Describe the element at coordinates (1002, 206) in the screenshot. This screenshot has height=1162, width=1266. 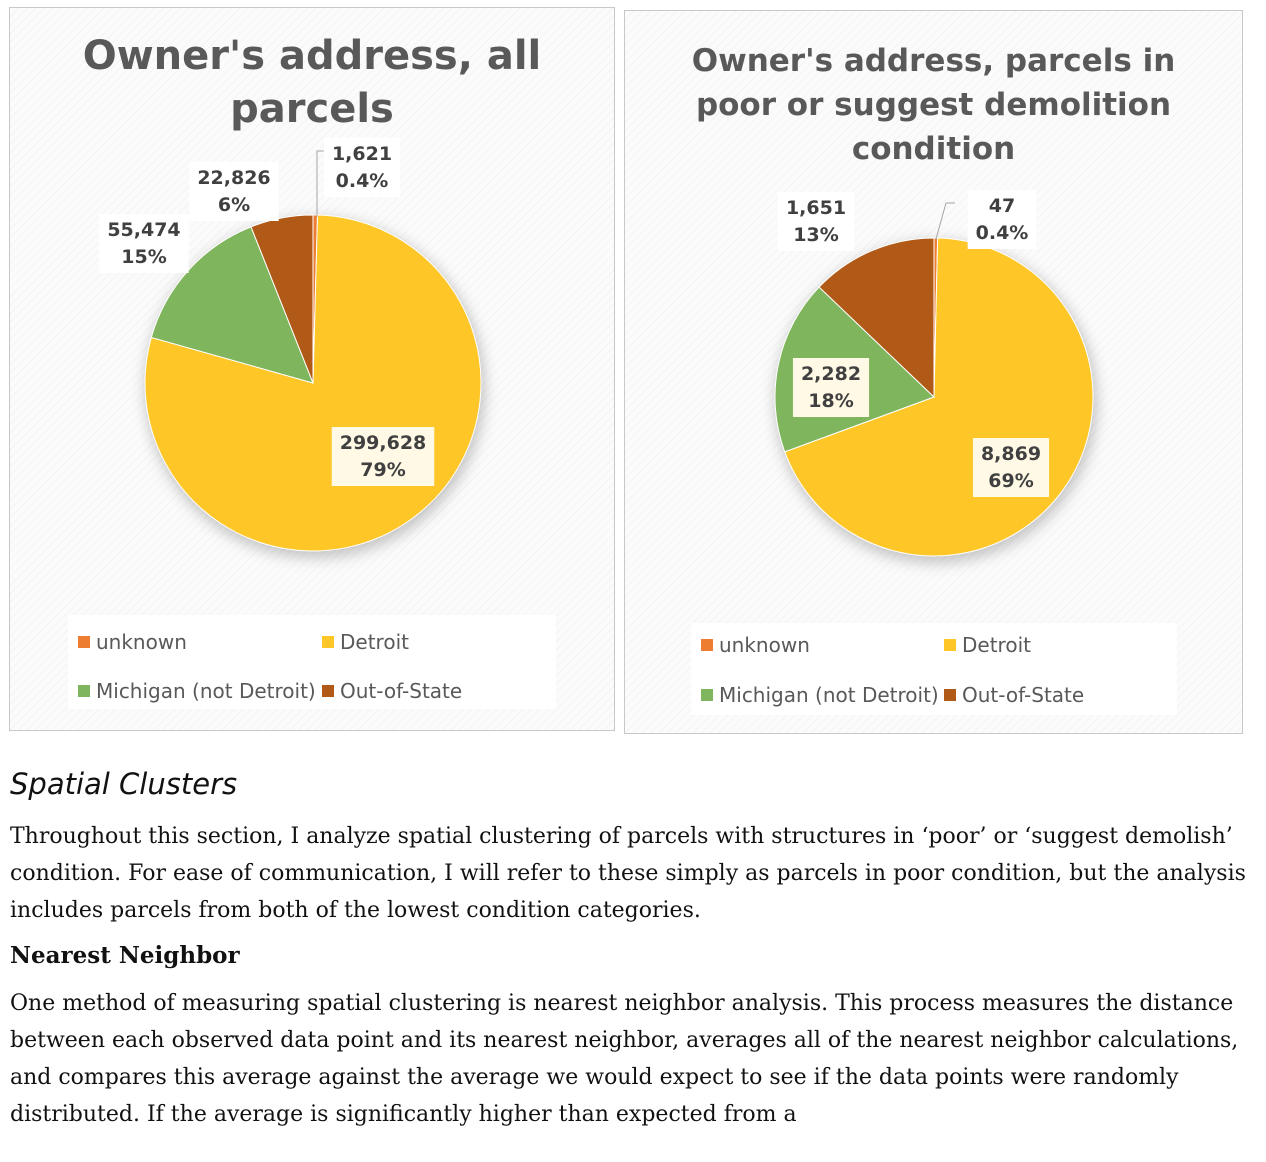
I see `data-label-value: 47` at that location.